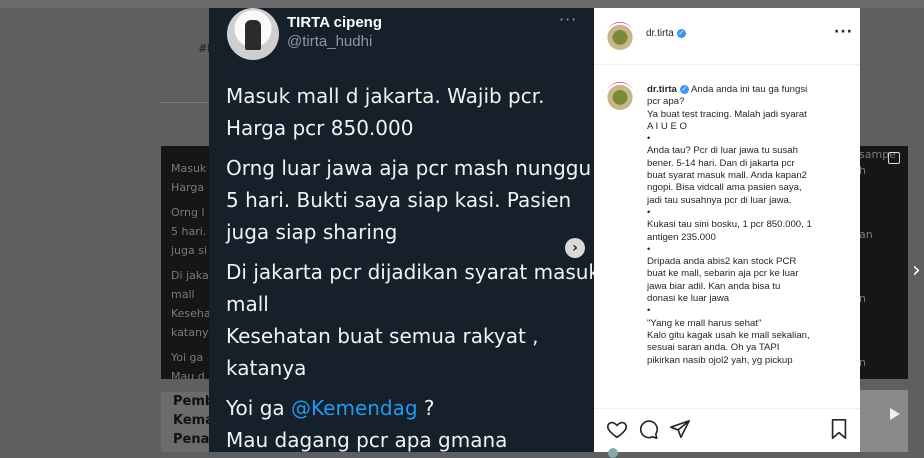  Describe the element at coordinates (320, 128) in the screenshot. I see `tweet-line: Harga pcr 850.000` at that location.